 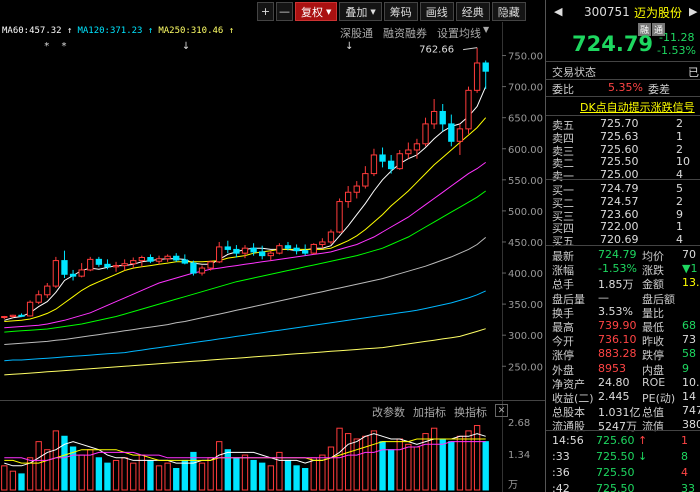 What do you see at coordinates (436, 11) in the screenshot?
I see `draw-button: 画线` at bounding box center [436, 11].